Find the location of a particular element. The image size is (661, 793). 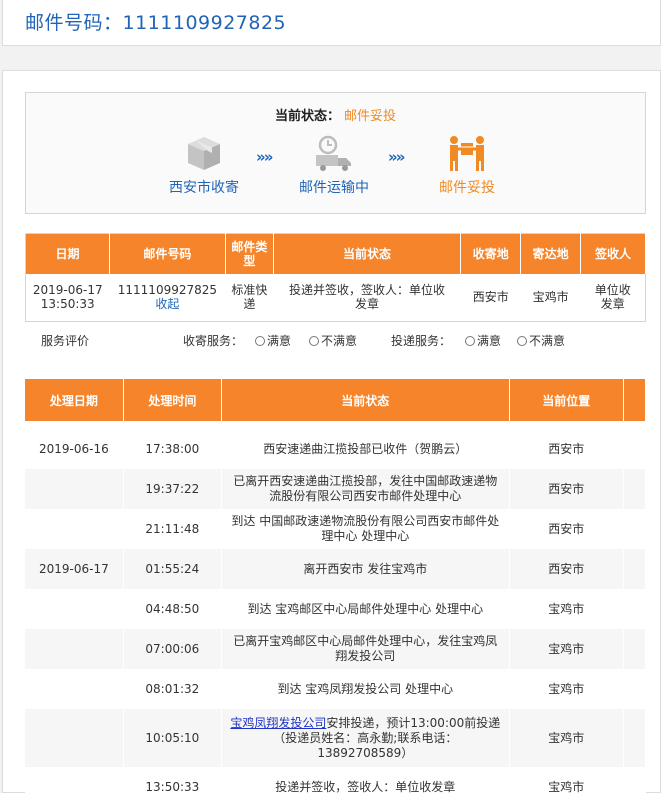

summary-dest: 宝鸡市 is located at coordinates (550, 297).